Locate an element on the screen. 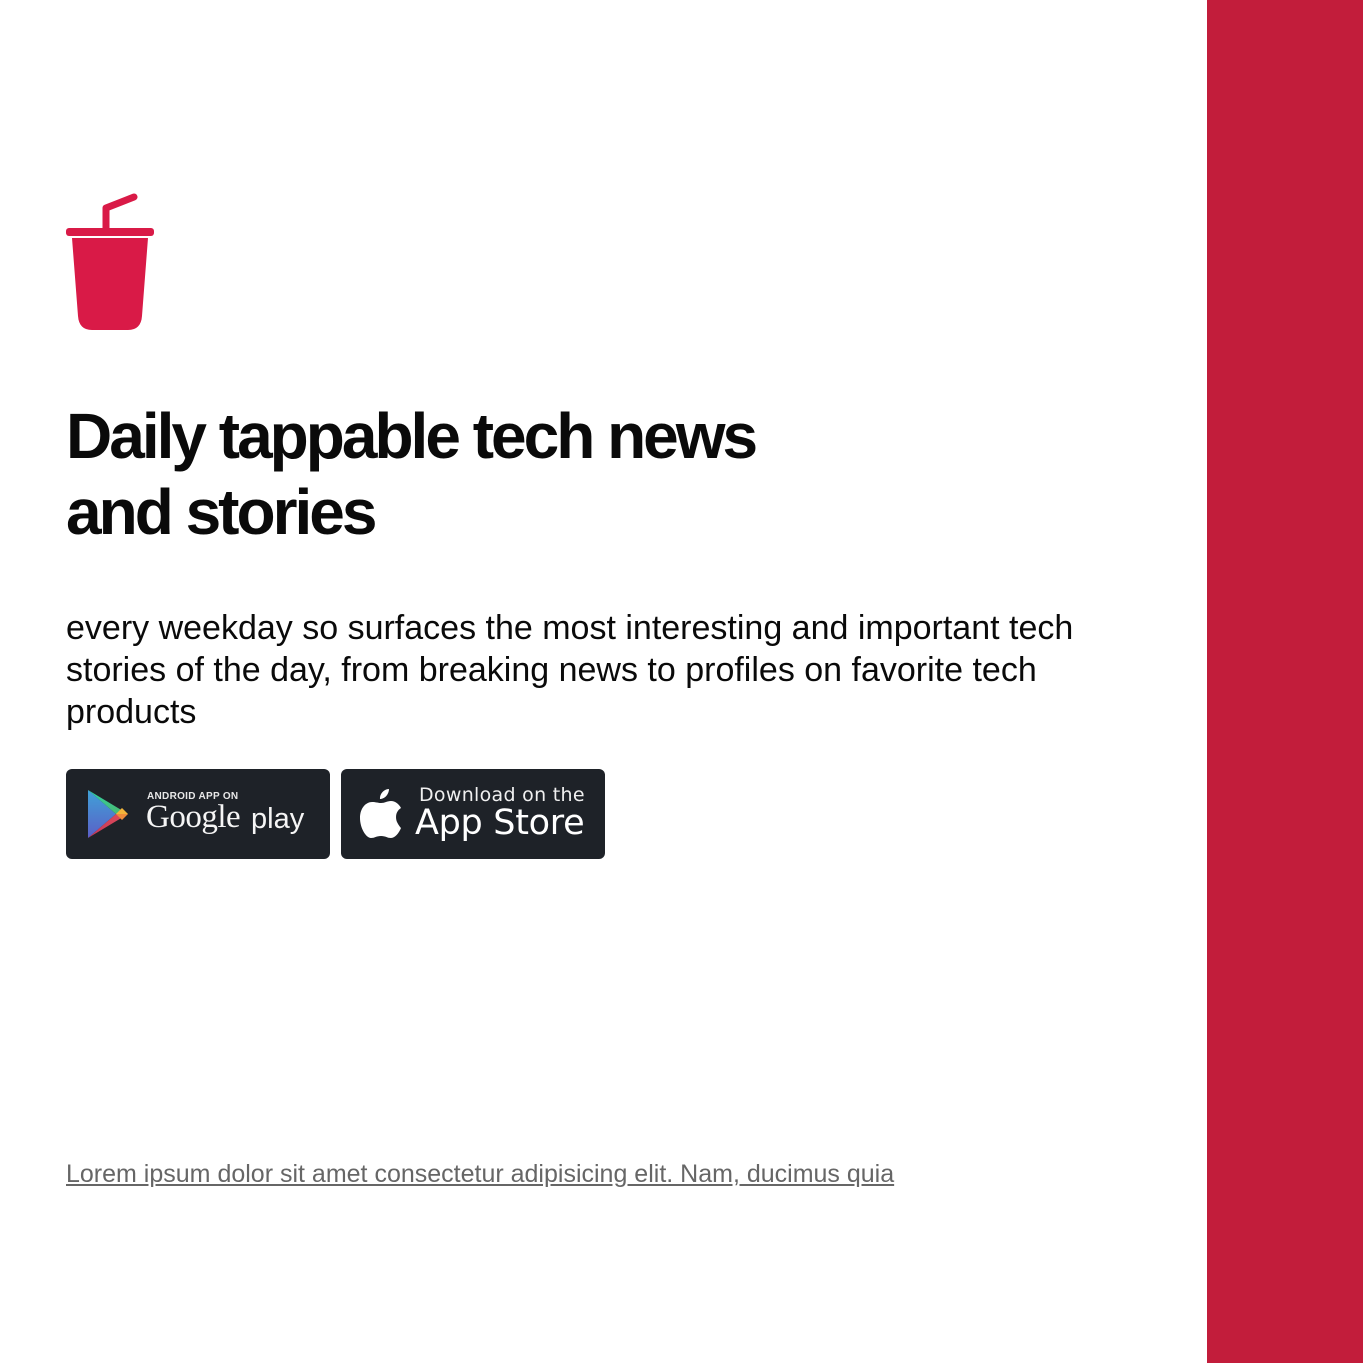 The image size is (1363, 1363). page-title: Daily tappable tech news and stories is located at coordinates (516, 474).